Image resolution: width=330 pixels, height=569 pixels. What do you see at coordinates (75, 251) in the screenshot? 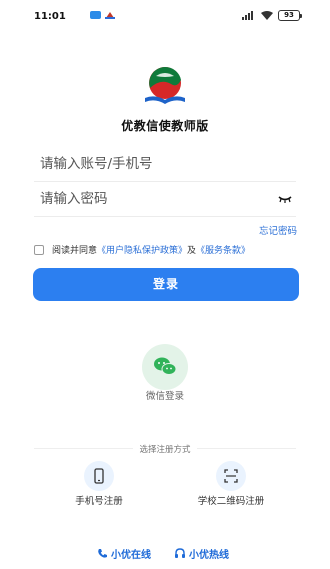
I see `agreement-prefix: 阅读并同意` at bounding box center [75, 251].